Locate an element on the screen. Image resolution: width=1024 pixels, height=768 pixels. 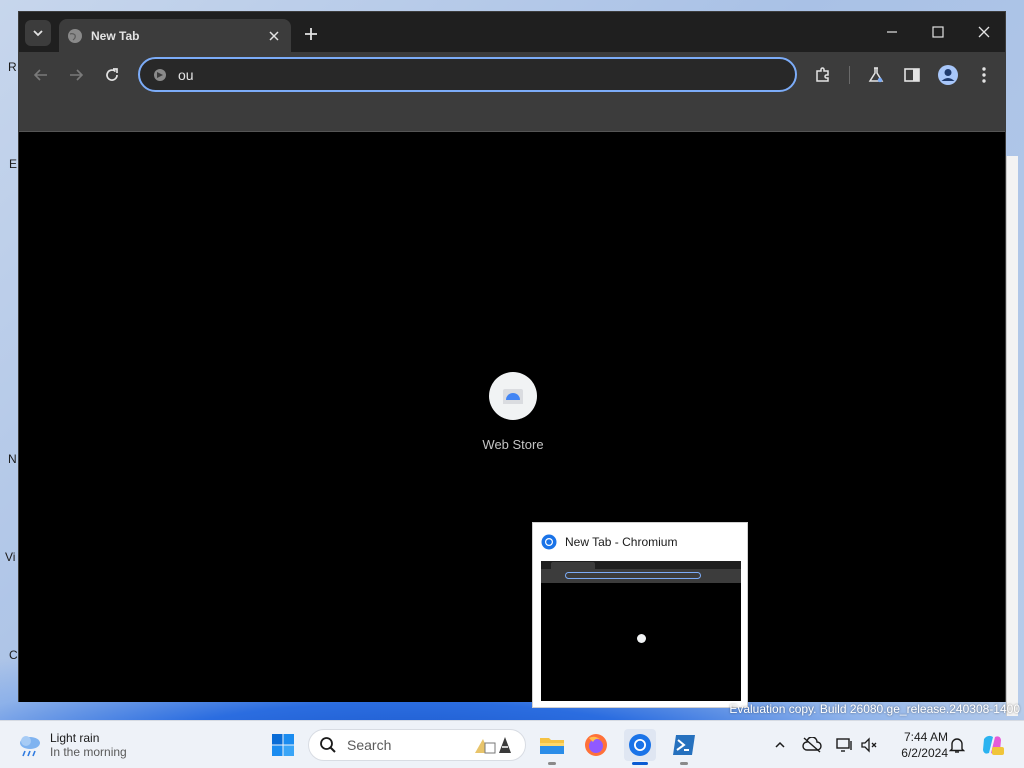
firefox-icon is located at coordinates (596, 745).